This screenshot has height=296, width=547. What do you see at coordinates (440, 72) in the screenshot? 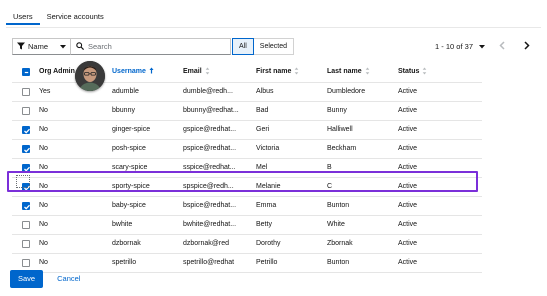
I see `column-header-status: Status` at bounding box center [440, 72].